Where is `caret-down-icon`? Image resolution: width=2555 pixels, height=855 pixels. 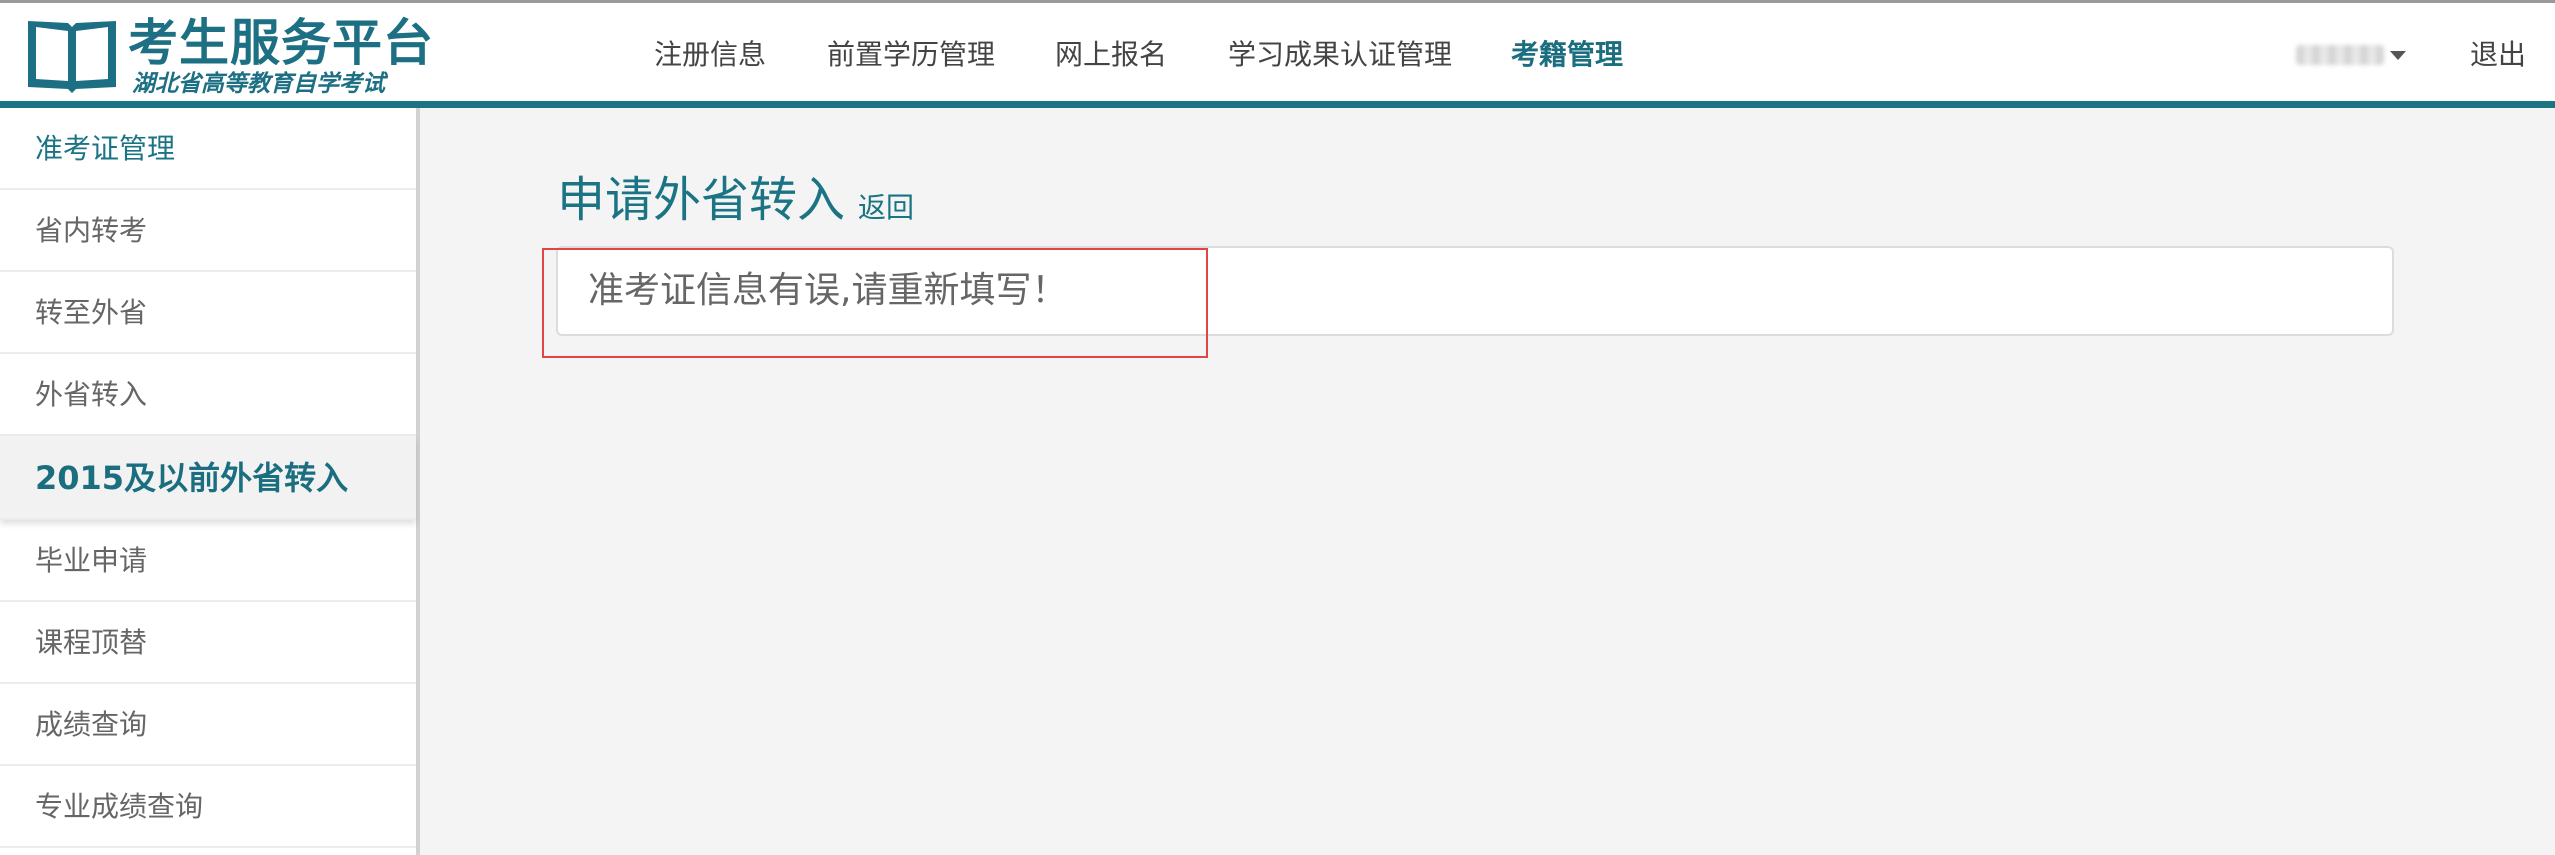 caret-down-icon is located at coordinates (2398, 55).